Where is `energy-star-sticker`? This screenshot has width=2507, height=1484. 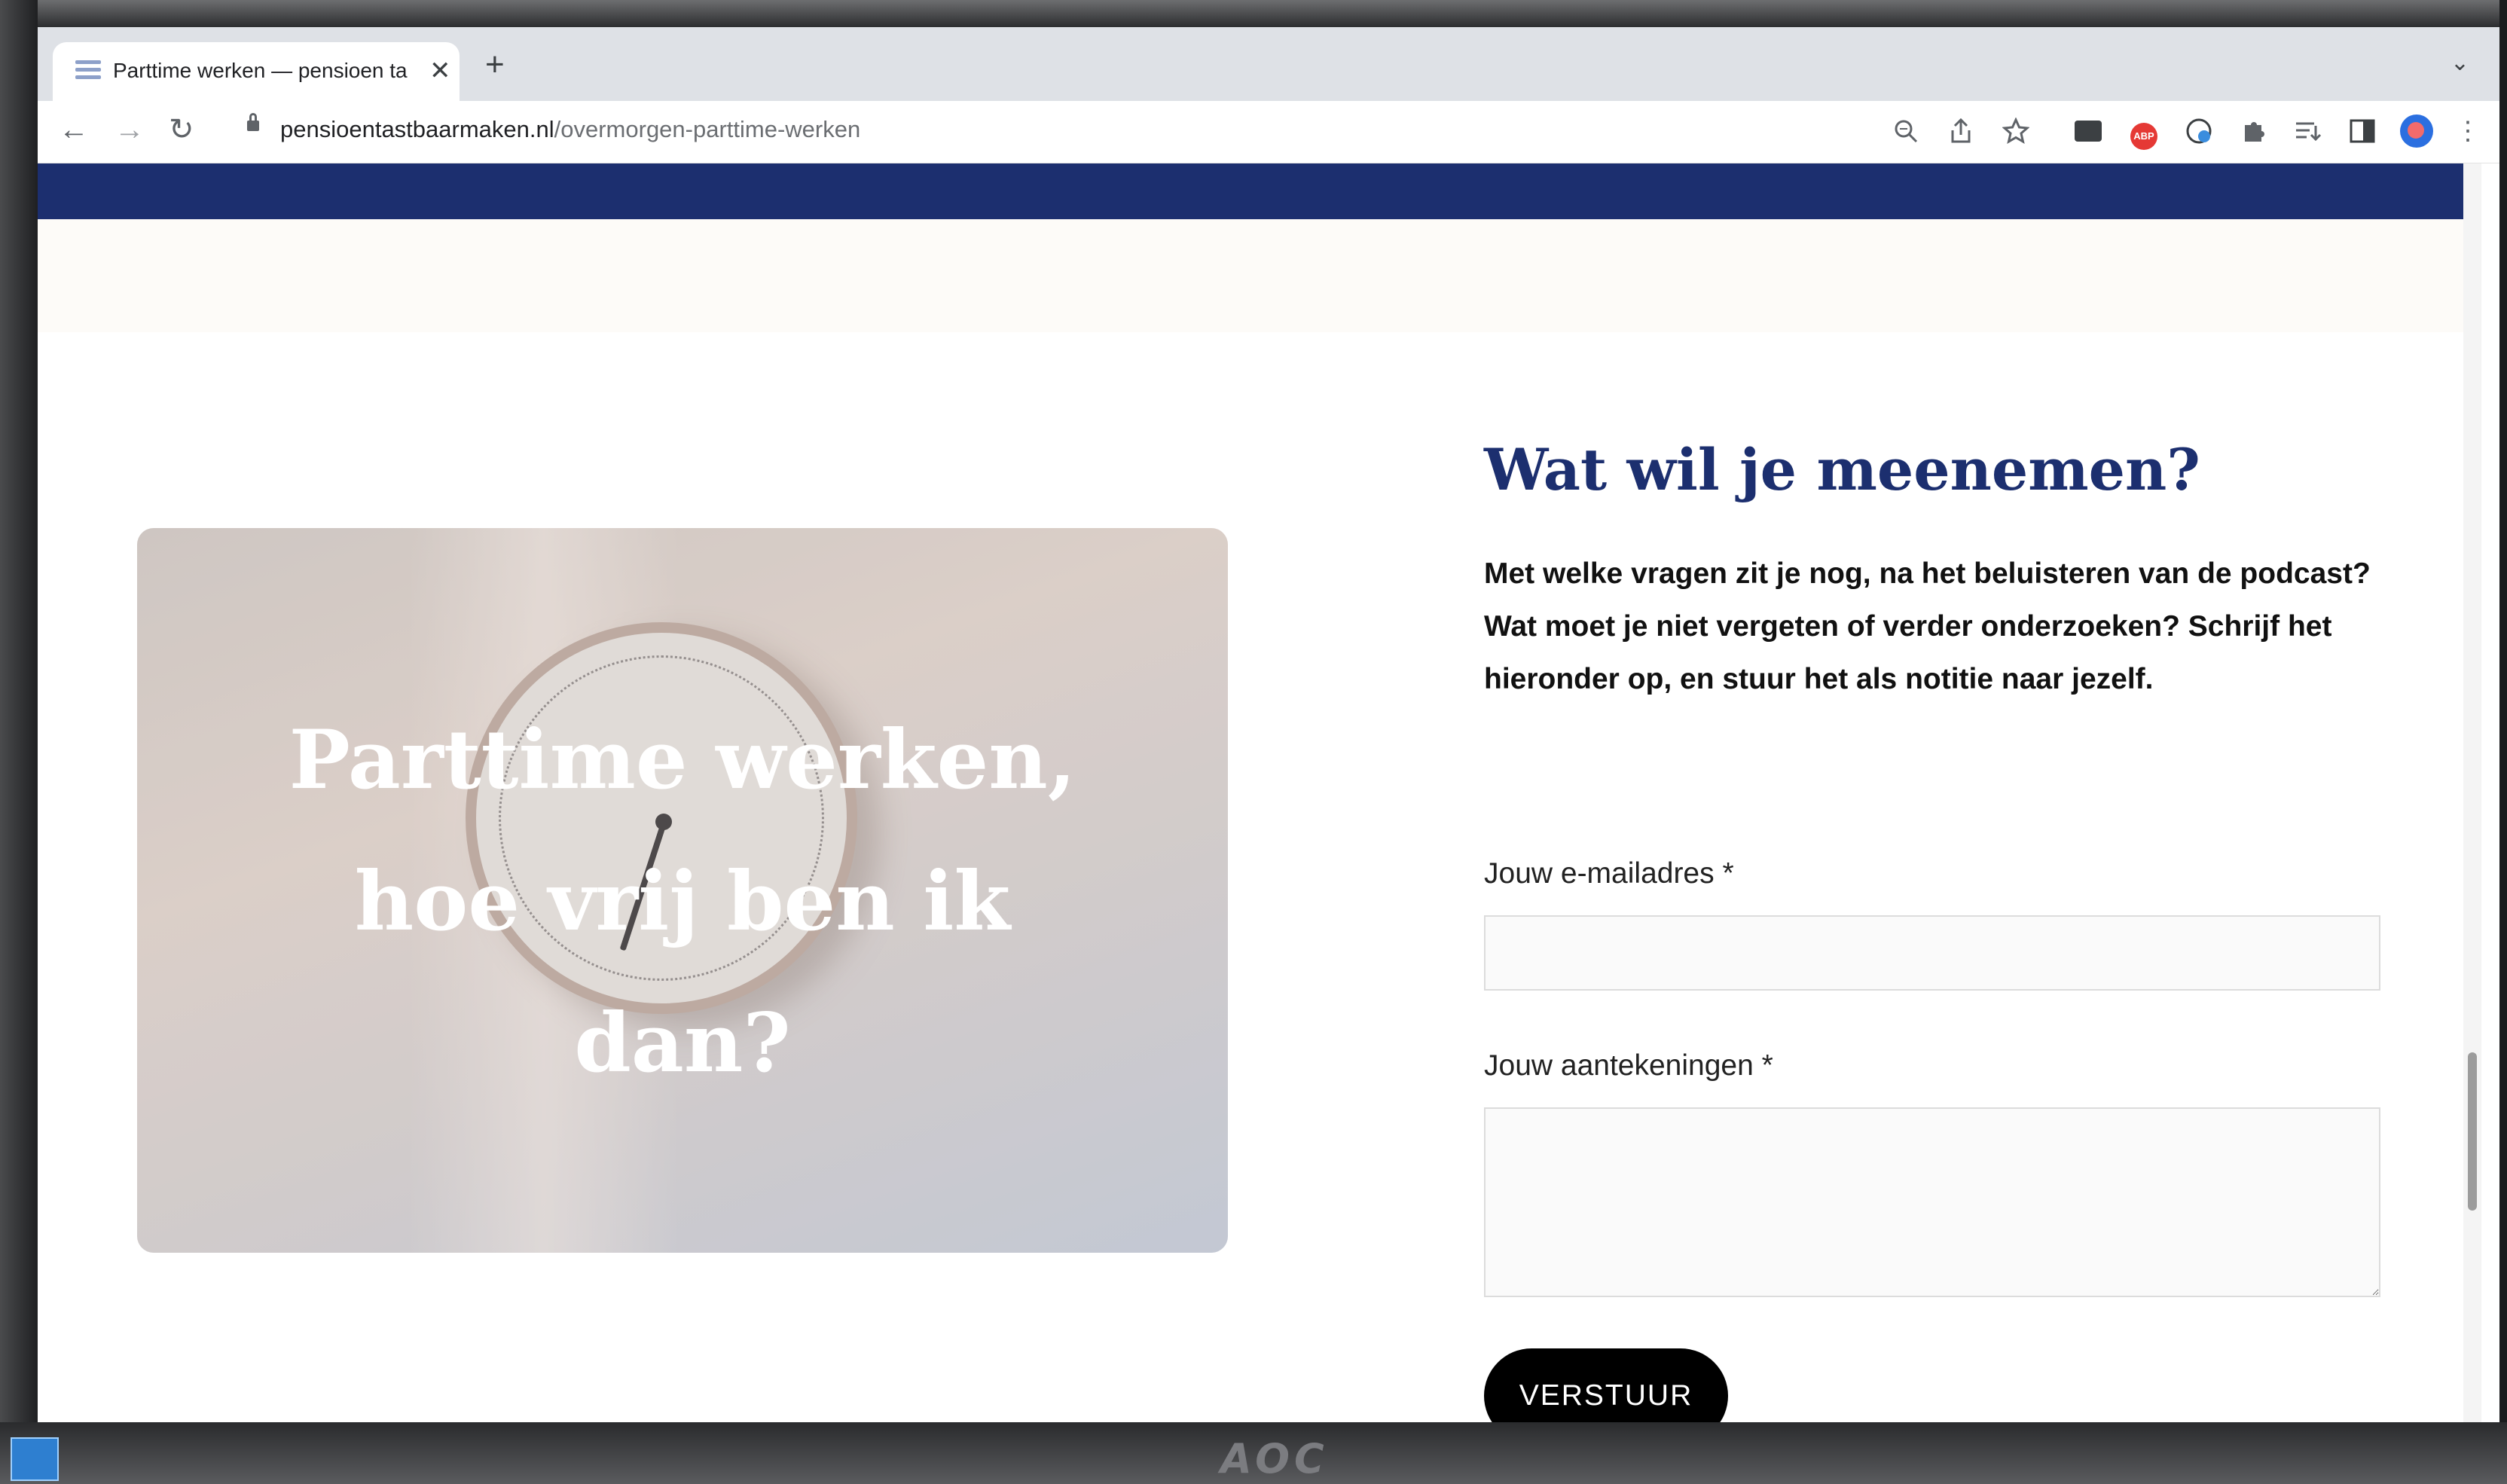
energy-star-sticker is located at coordinates (35, 1459).